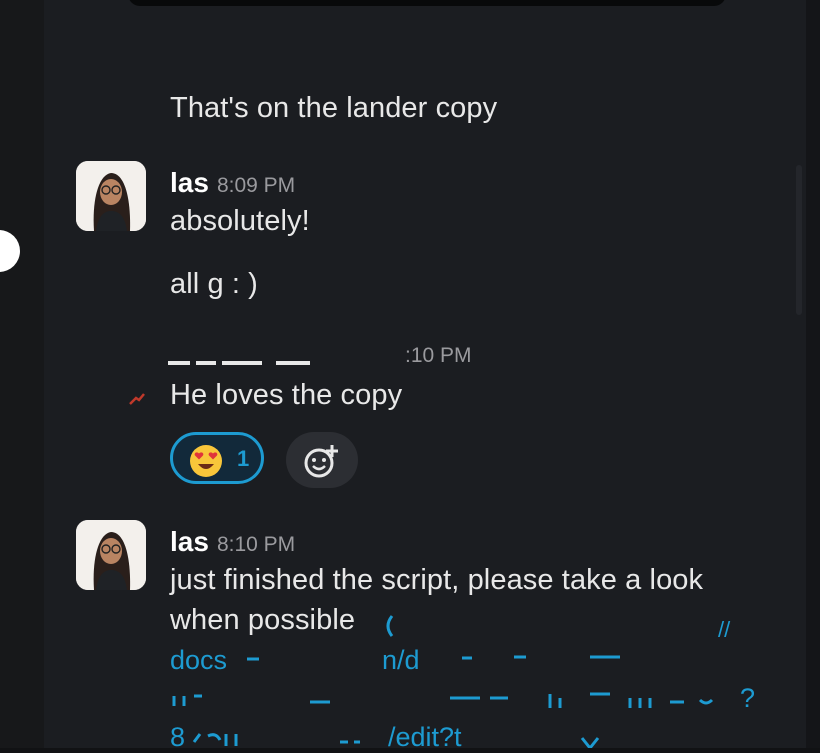 This screenshot has height=753, width=820. I want to click on message-text: He loves the copy, so click(286, 395).